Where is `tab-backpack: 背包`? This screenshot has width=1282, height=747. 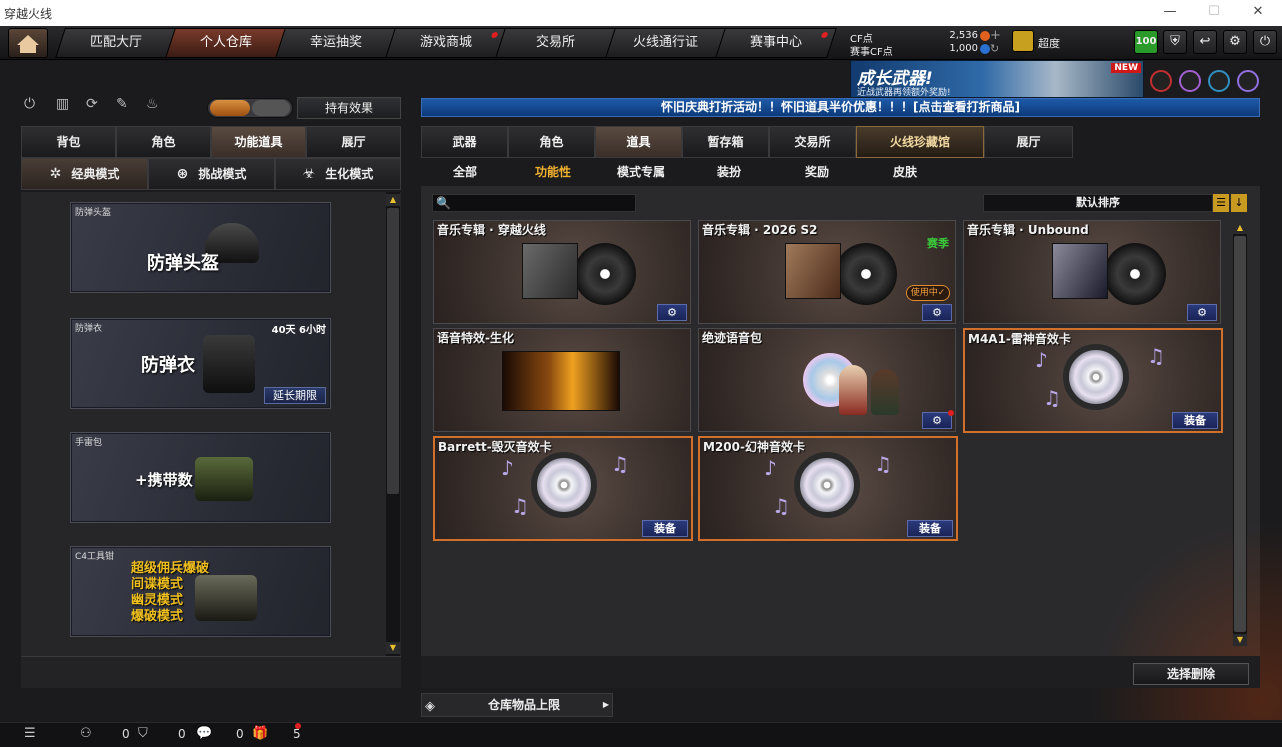 tab-backpack: 背包 is located at coordinates (68, 142).